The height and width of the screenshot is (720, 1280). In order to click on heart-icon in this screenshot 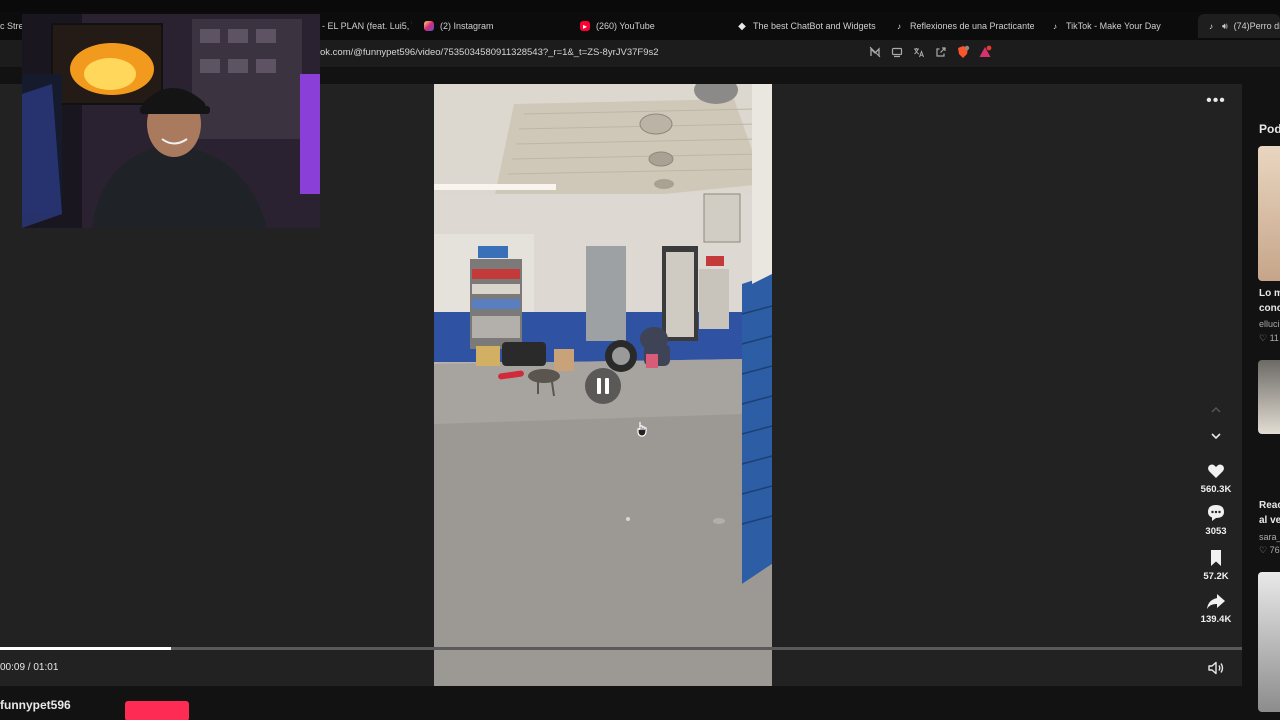, I will do `click(1216, 471)`.